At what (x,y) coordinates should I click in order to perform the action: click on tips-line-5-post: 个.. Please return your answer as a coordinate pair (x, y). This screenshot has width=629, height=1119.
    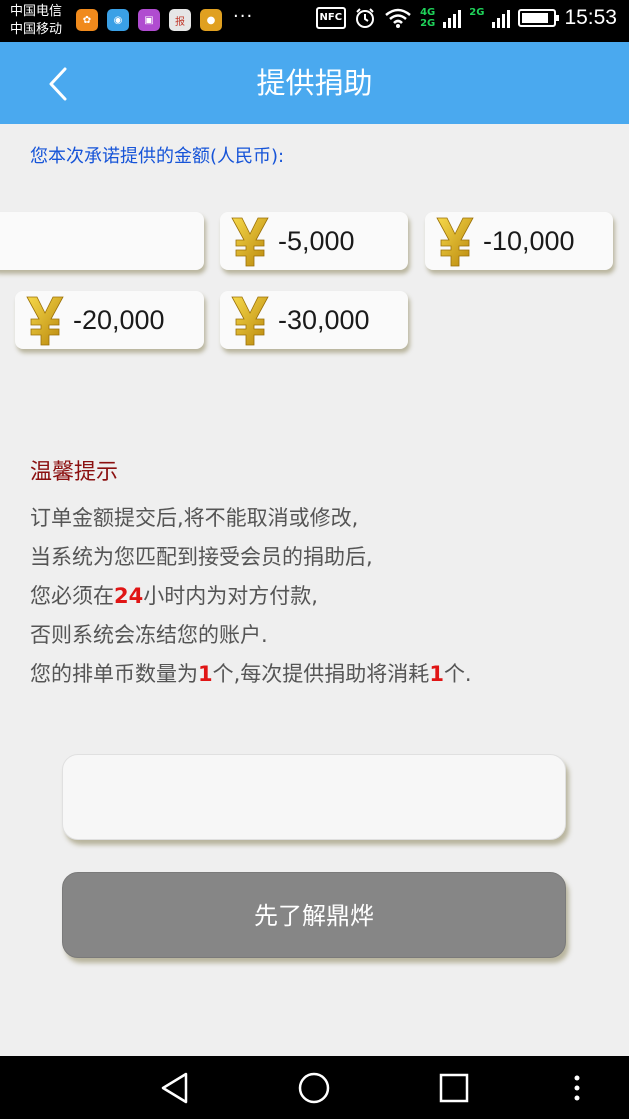
    Looking at the image, I should click on (457, 674).